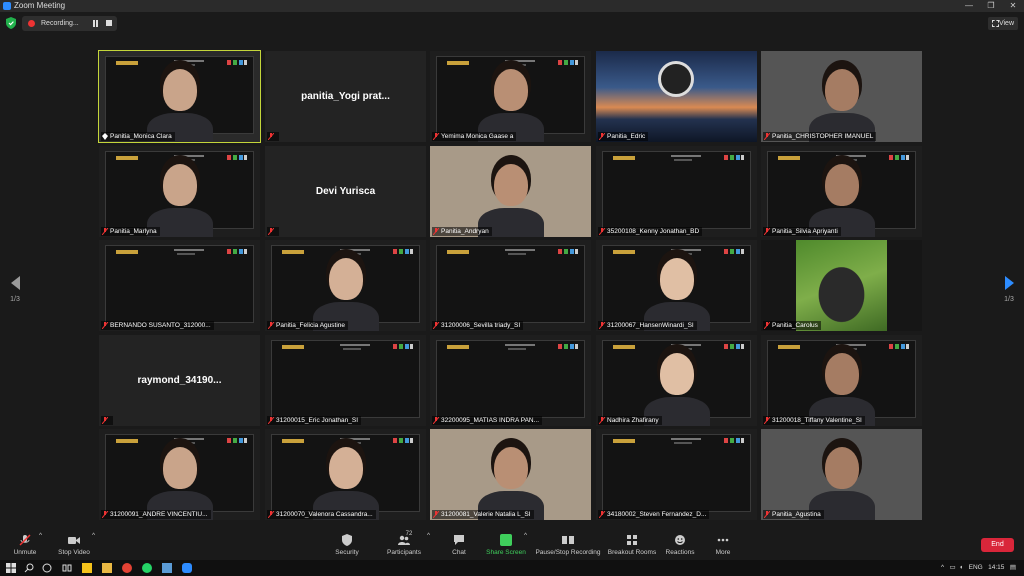 The height and width of the screenshot is (576, 1024). Describe the element at coordinates (47, 568) in the screenshot. I see `cortana-icon` at that location.